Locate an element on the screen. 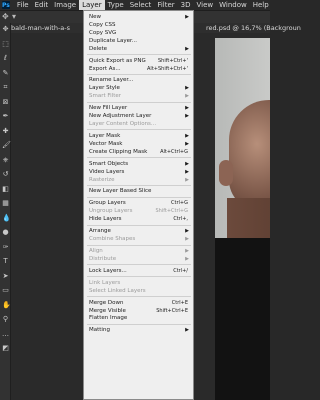 The height and width of the screenshot is (400, 320). type-icon: T is located at coordinates (5, 261).